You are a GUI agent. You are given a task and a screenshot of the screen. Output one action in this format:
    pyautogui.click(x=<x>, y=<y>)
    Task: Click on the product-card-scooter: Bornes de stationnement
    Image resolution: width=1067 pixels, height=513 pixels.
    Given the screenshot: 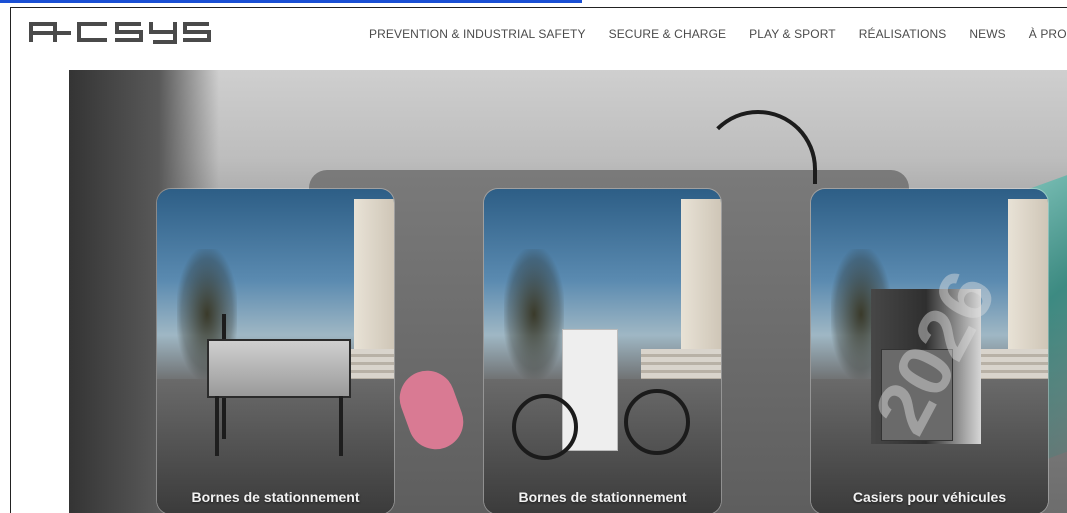 What is the action you would take?
    pyautogui.click(x=275, y=351)
    